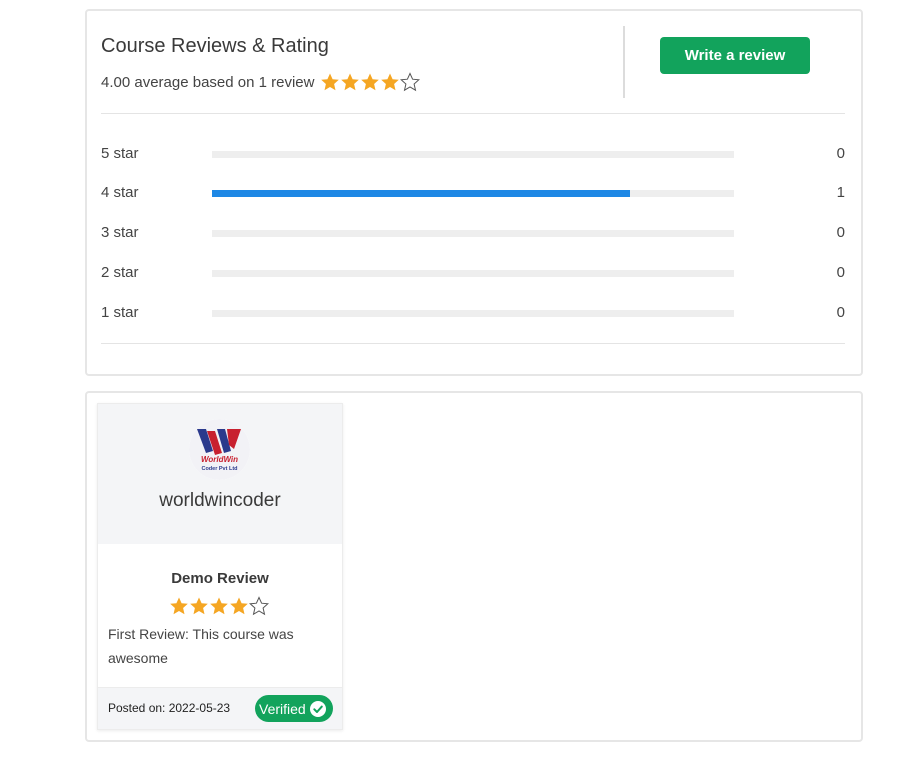  Describe the element at coordinates (735, 55) in the screenshot. I see `write-review-button: Write a review` at that location.